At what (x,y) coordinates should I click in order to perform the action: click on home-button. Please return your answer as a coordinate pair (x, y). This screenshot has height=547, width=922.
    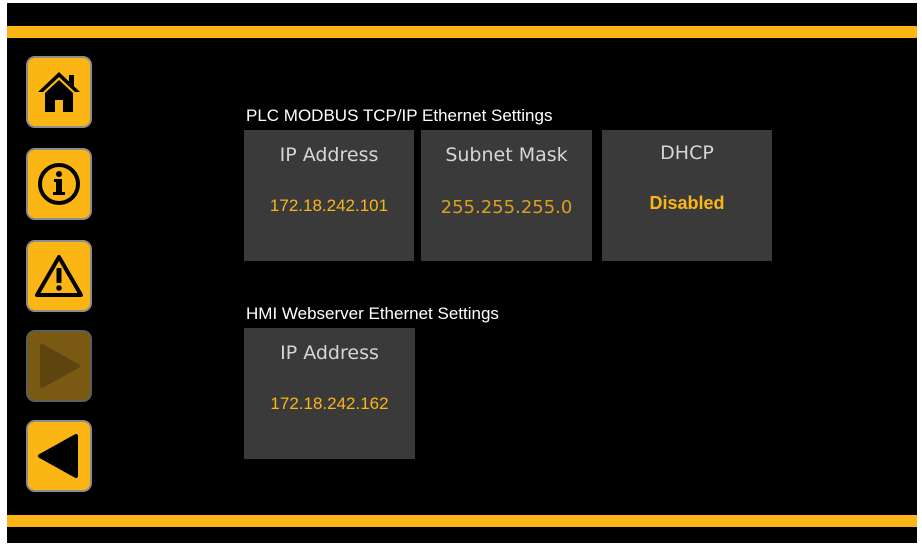
    Looking at the image, I should click on (59, 92).